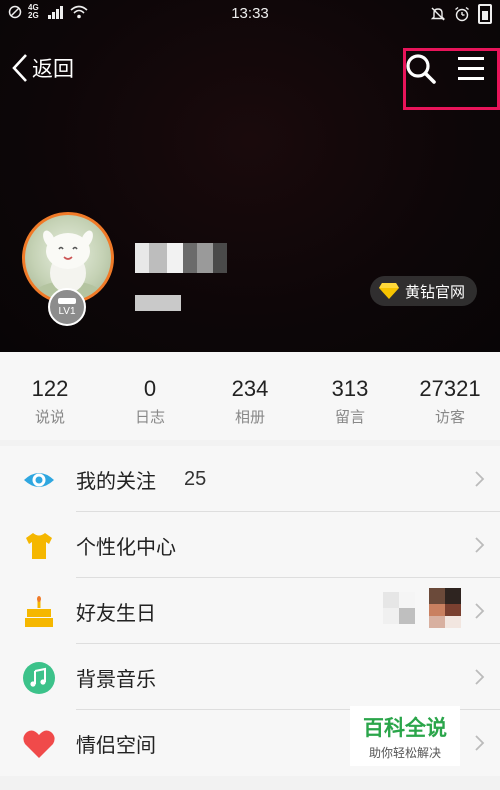 The height and width of the screenshot is (790, 500). I want to click on watermark-logo: 百科全说 助你轻松解决, so click(405, 736).